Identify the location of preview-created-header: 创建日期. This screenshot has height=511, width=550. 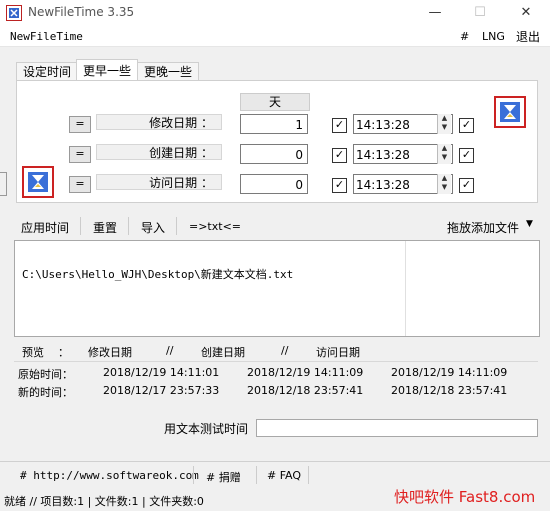
(223, 352).